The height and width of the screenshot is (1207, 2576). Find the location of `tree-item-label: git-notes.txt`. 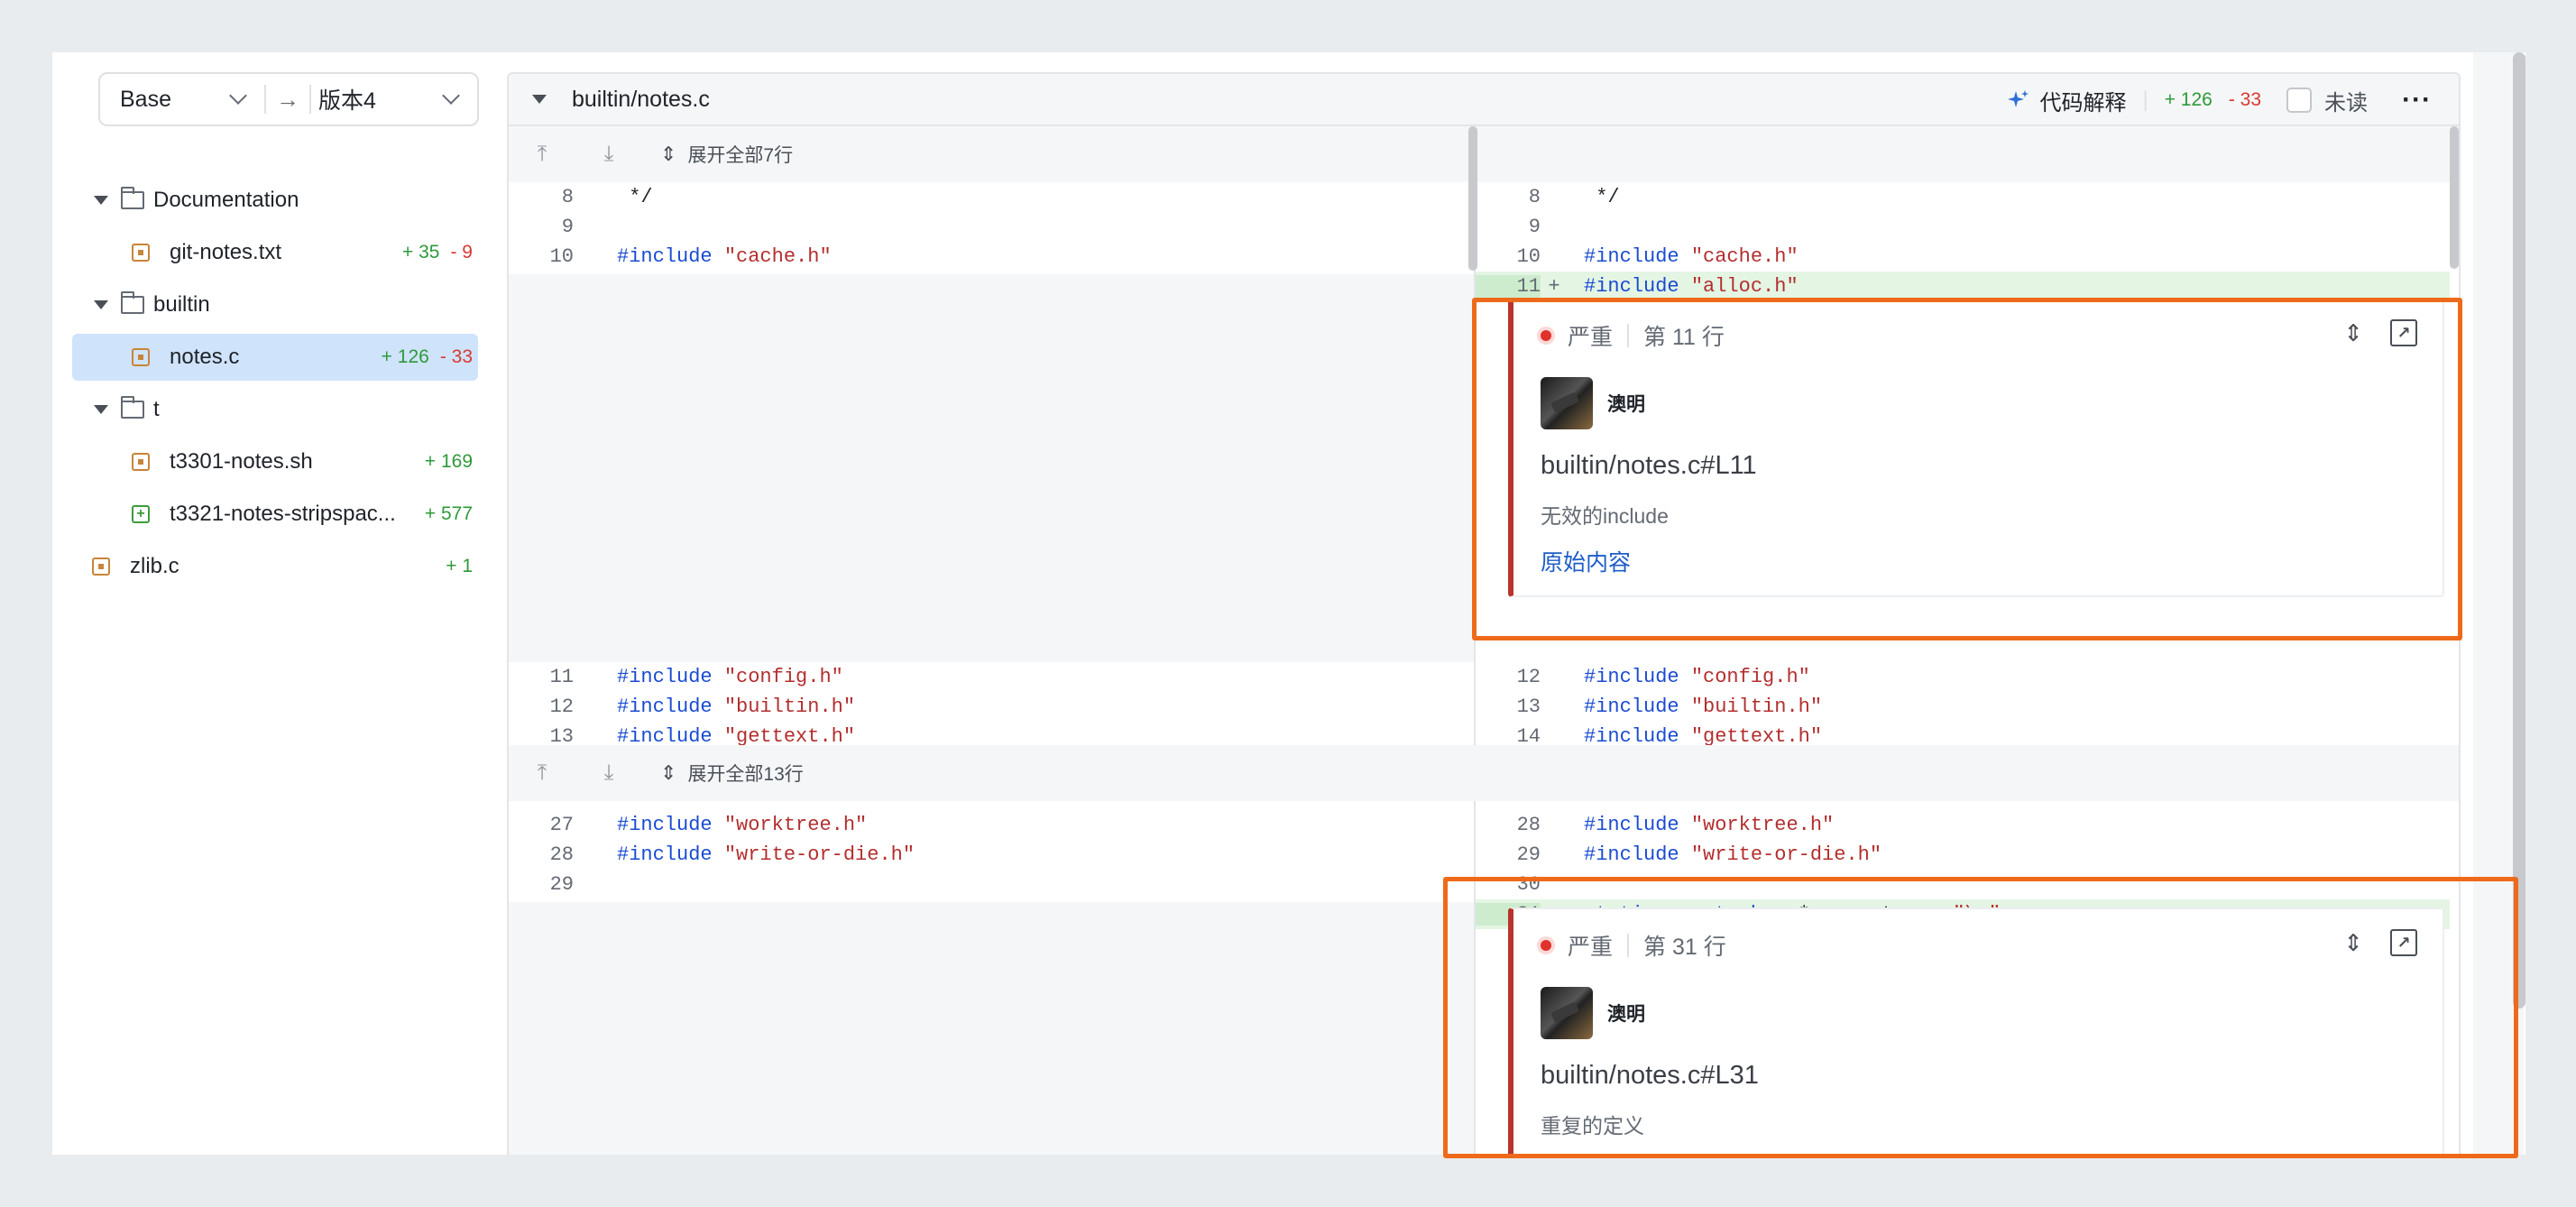

tree-item-label: git-notes.txt is located at coordinates (226, 252).